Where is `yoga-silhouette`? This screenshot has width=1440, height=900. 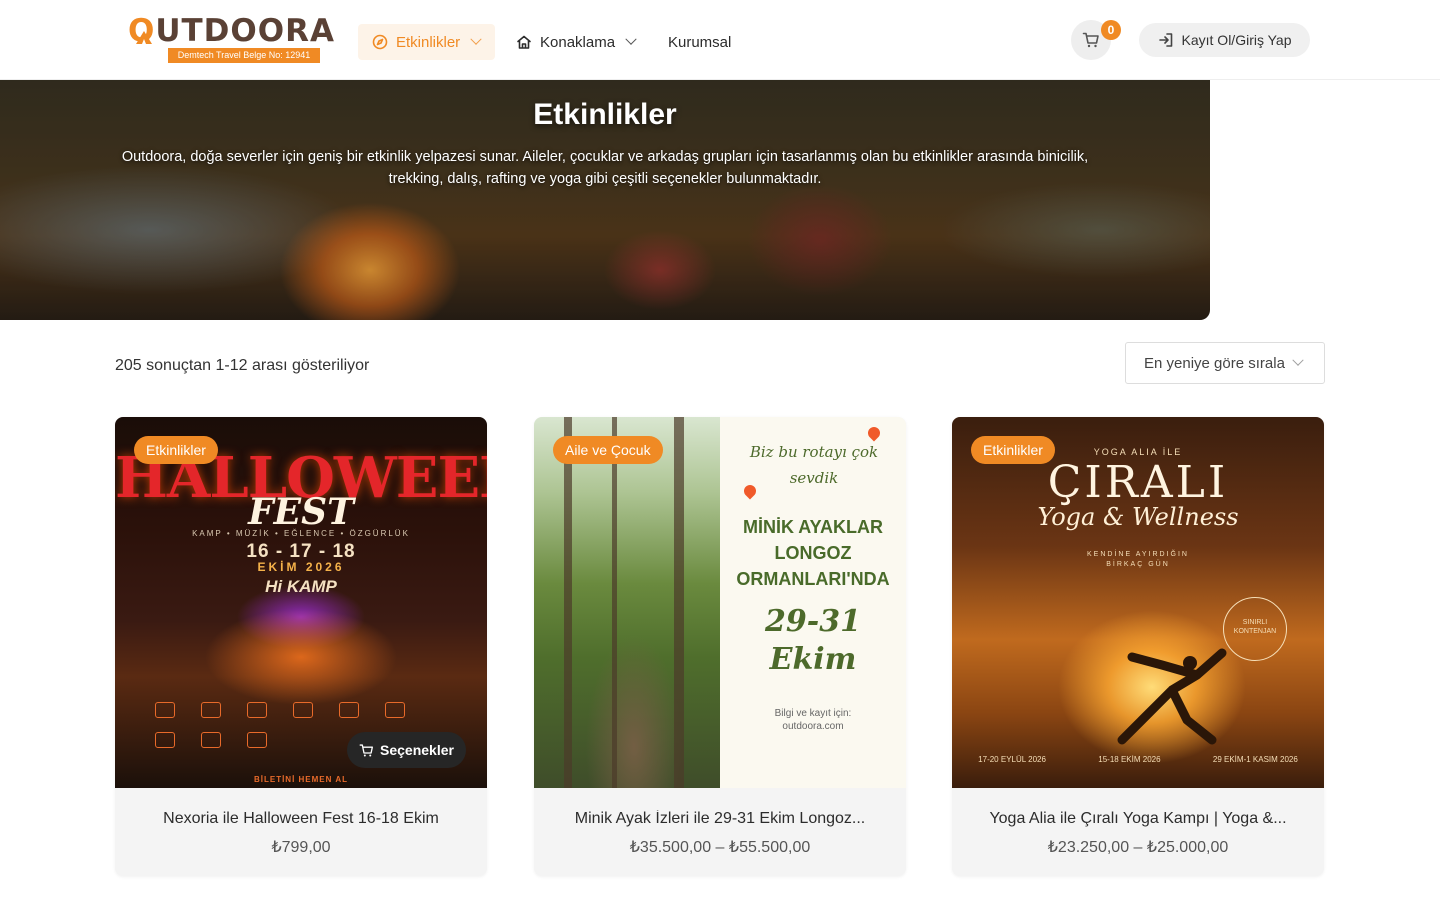
yoga-silhouette is located at coordinates (1172, 696).